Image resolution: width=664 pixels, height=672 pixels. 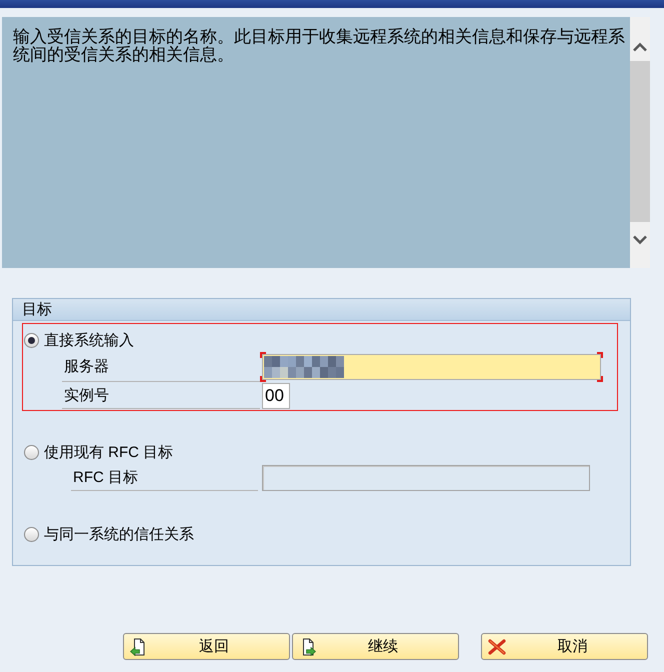 What do you see at coordinates (119, 534) in the screenshot?
I see `radio-label: 与同一系统的信任关系` at bounding box center [119, 534].